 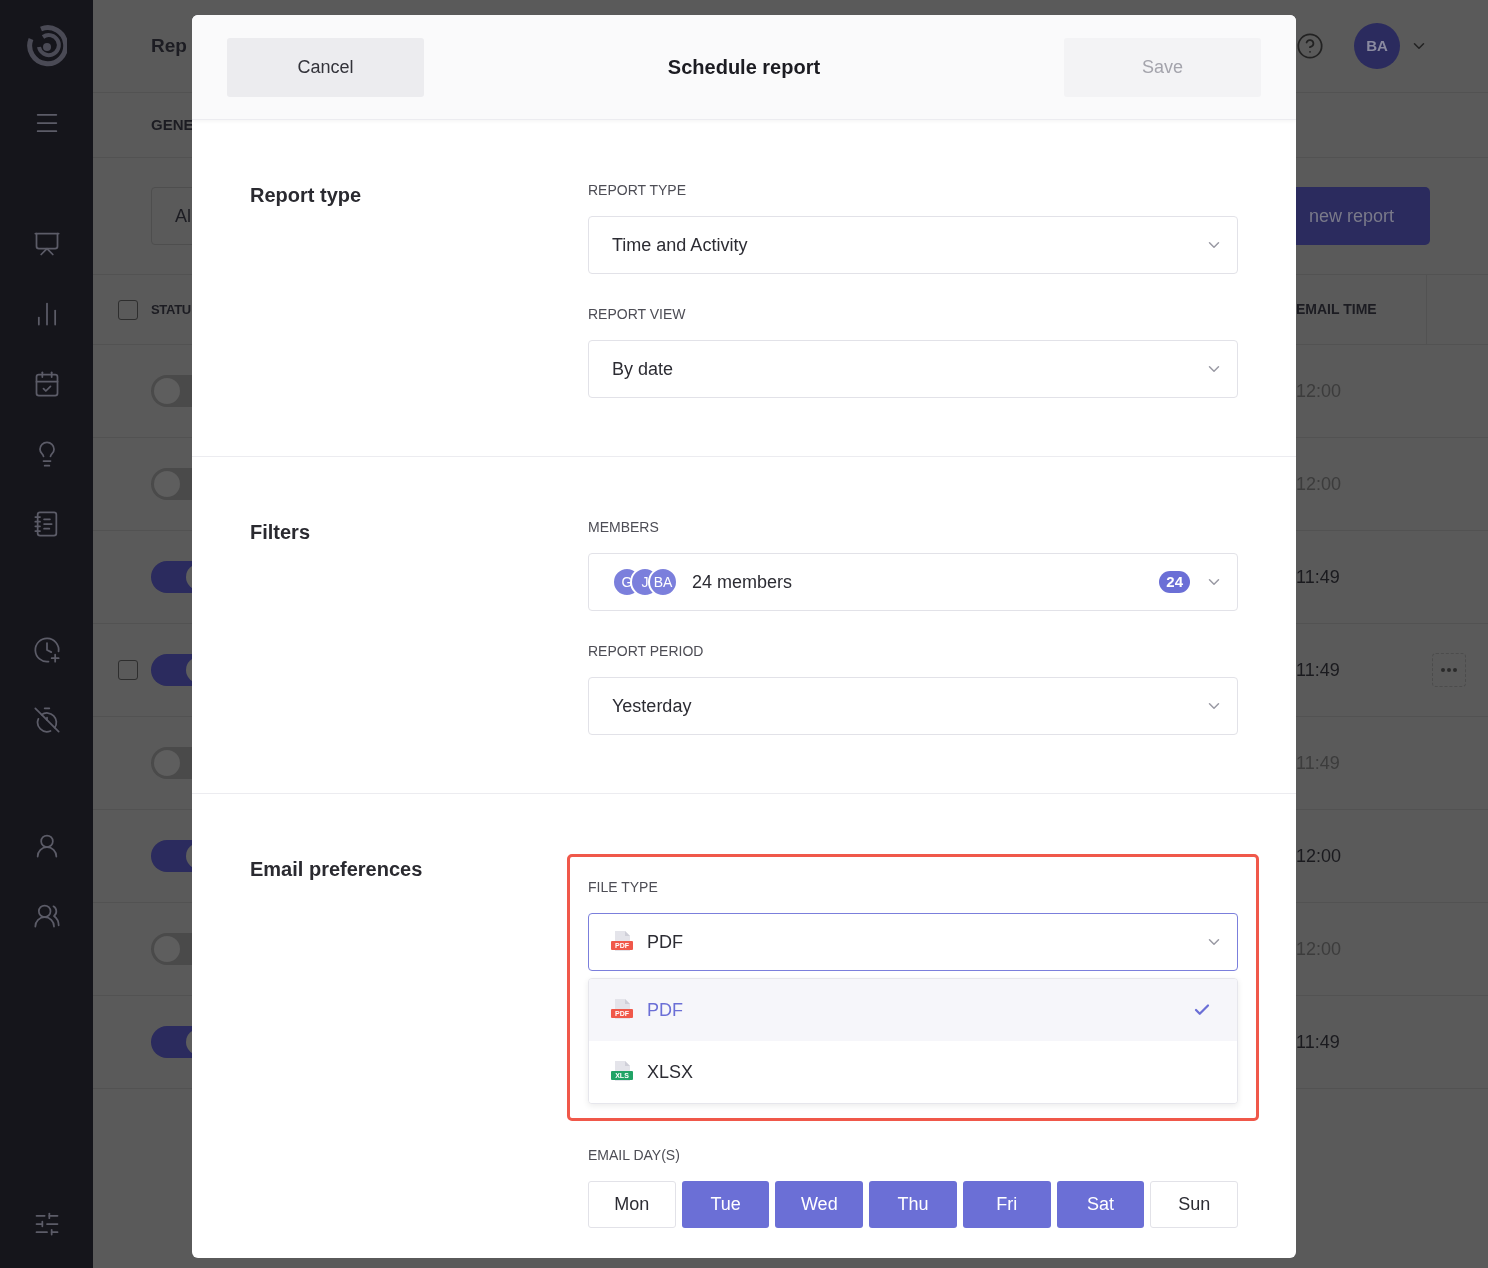 What do you see at coordinates (336, 869) in the screenshot?
I see `section-title: Email preferences` at bounding box center [336, 869].